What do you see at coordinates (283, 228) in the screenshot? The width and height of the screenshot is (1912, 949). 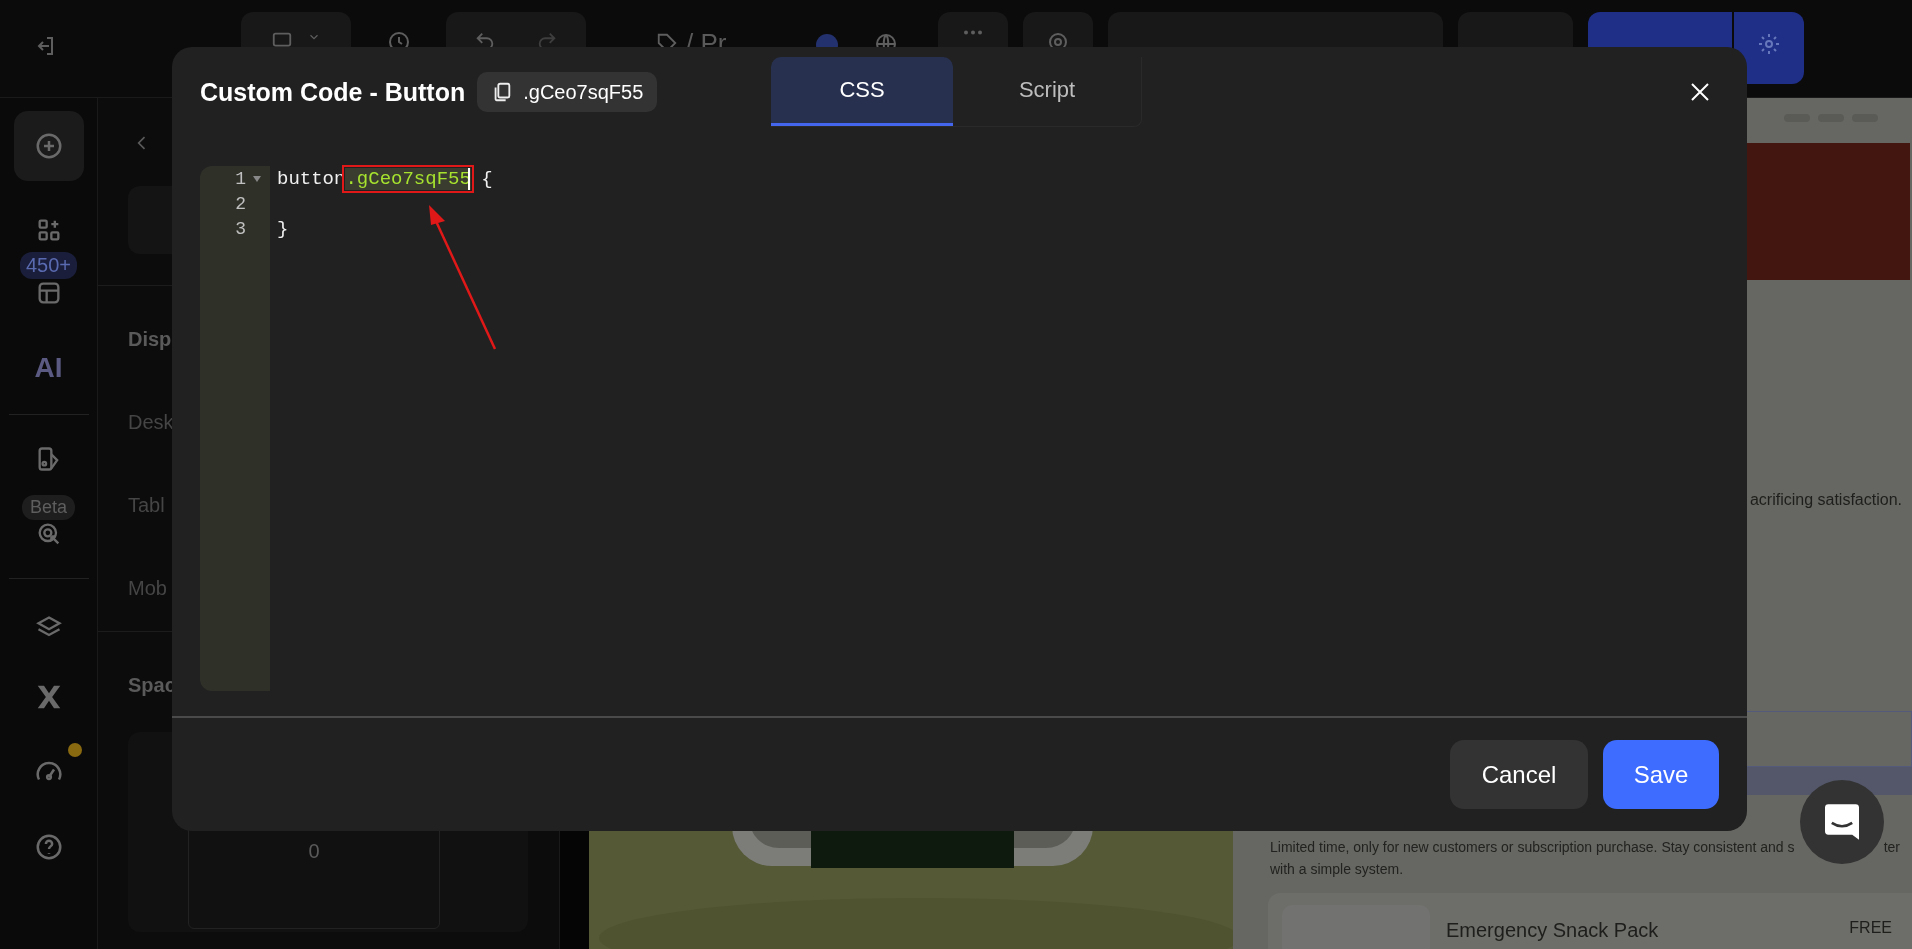 I see `code-text: }` at bounding box center [283, 228].